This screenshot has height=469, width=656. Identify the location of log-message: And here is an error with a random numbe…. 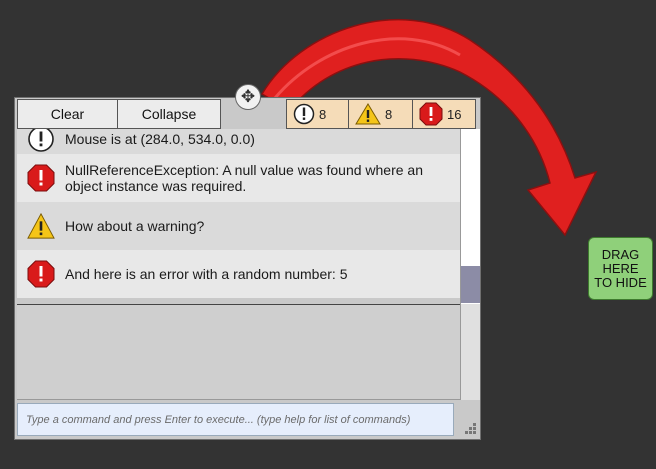
(206, 274).